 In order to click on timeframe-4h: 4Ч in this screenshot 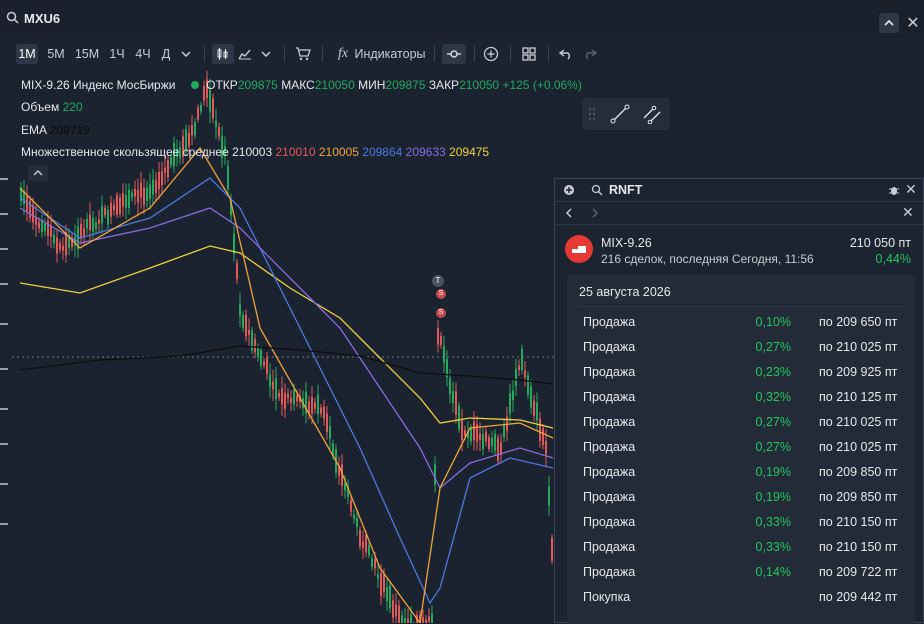, I will do `click(143, 54)`.